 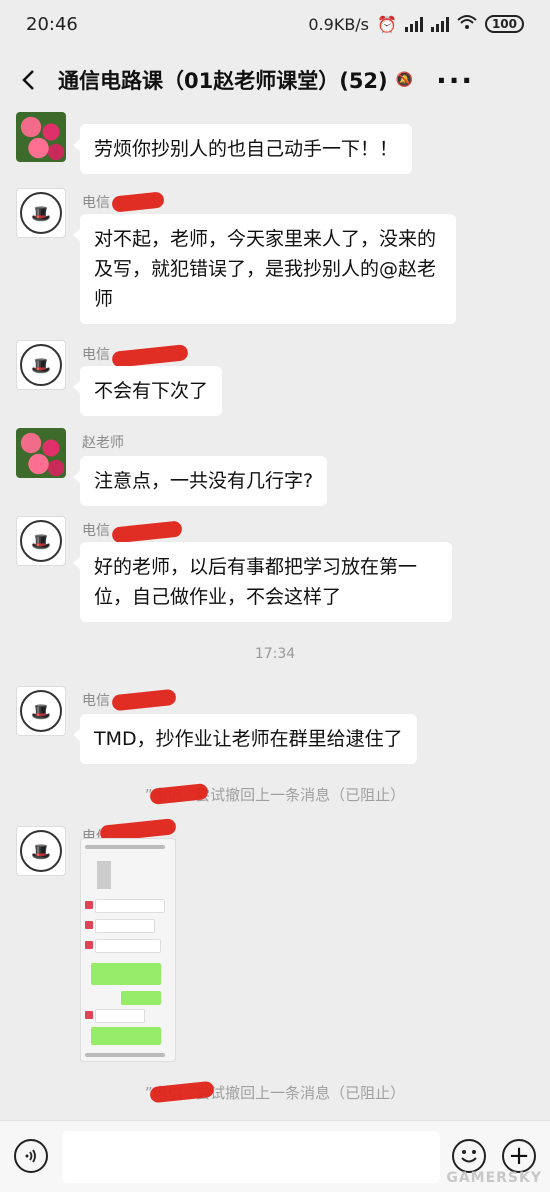 I want to click on signal-icon, so click(x=413, y=24).